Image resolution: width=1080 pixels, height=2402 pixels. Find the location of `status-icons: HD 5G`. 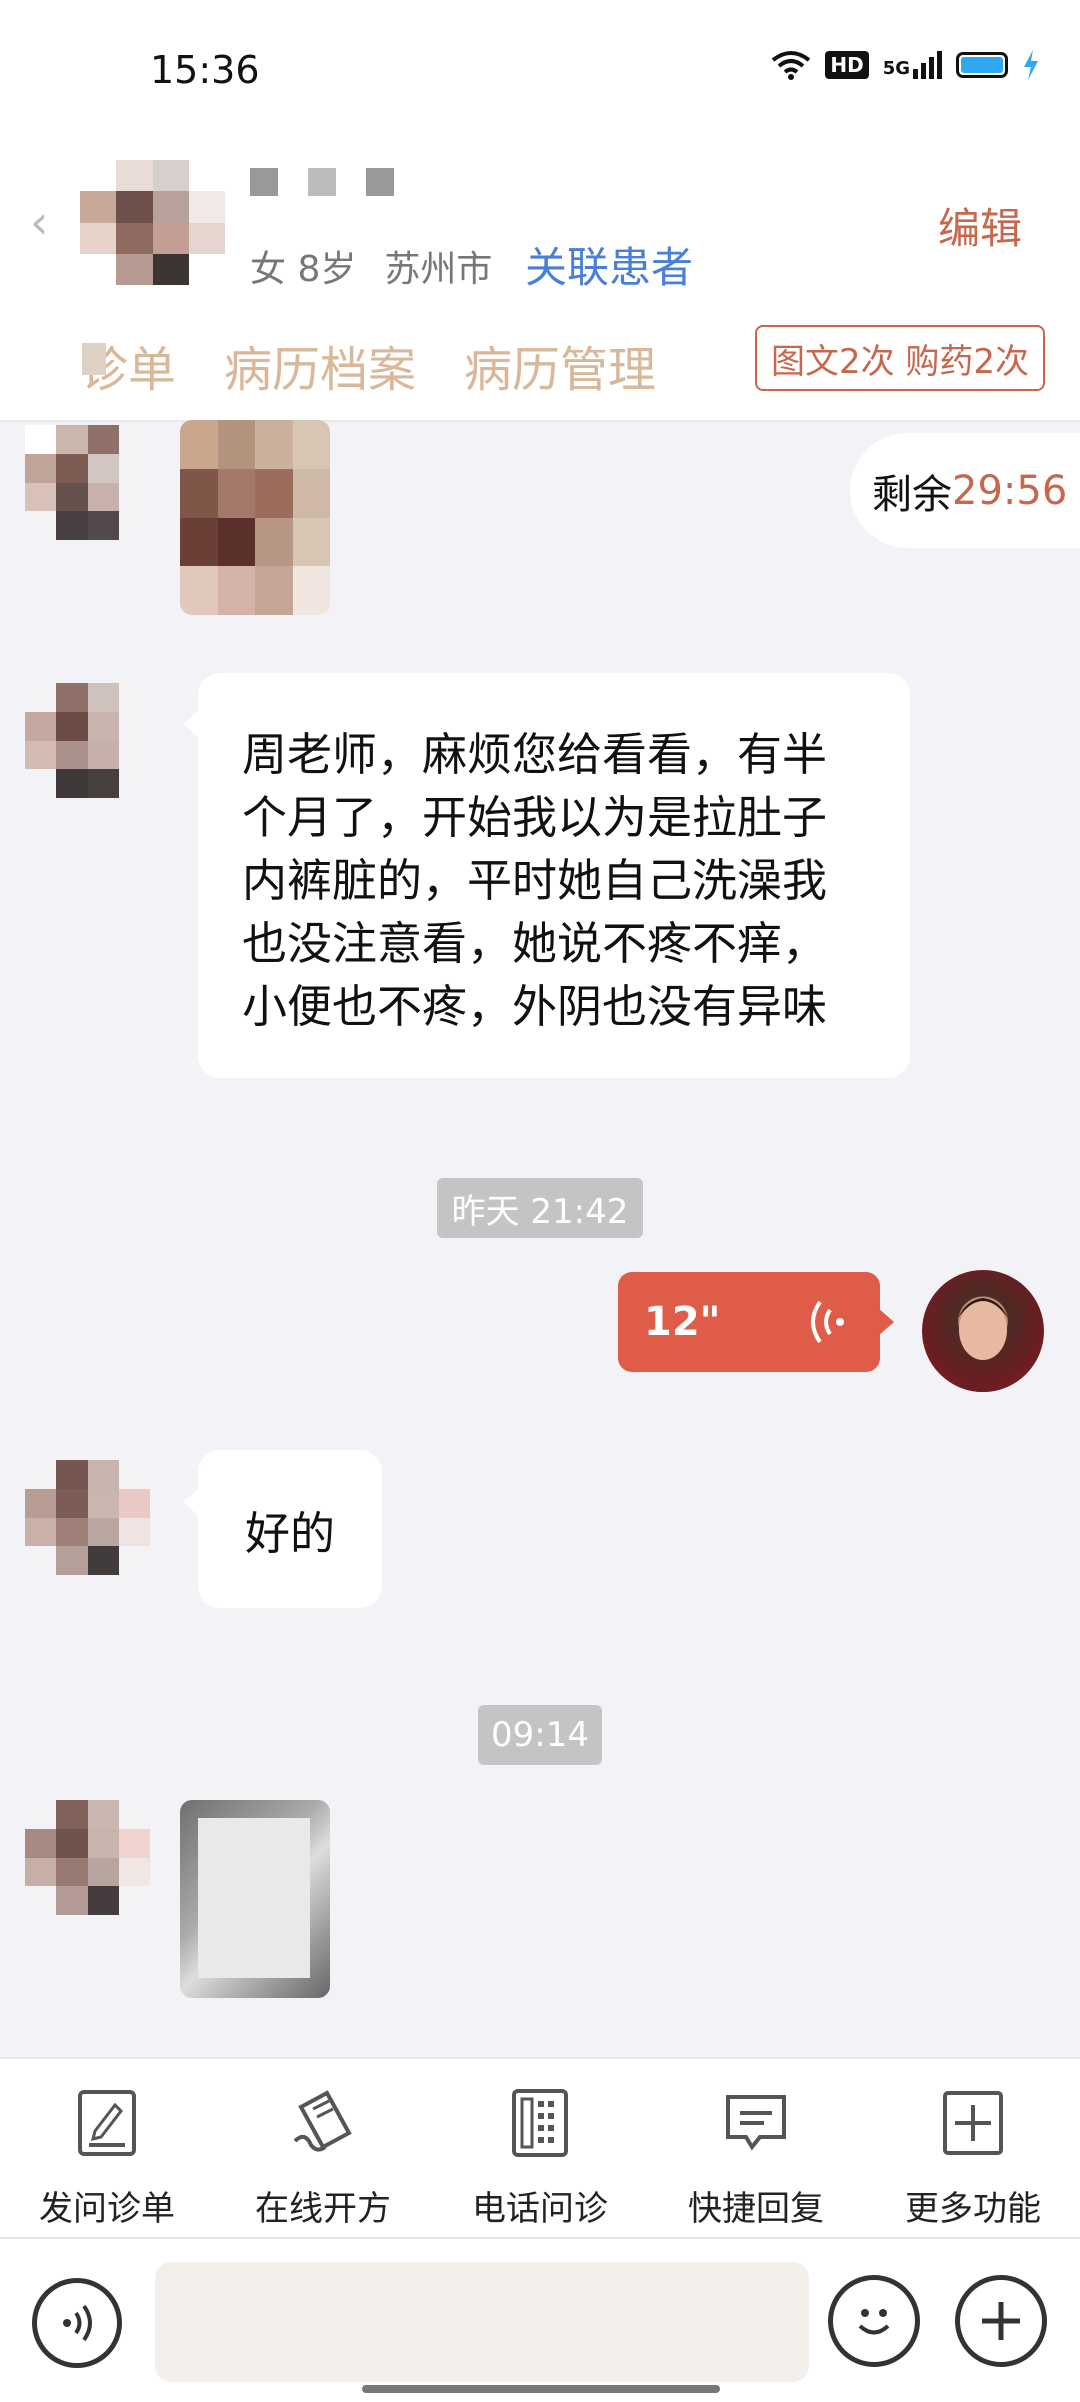

status-icons: HD 5G is located at coordinates (905, 65).